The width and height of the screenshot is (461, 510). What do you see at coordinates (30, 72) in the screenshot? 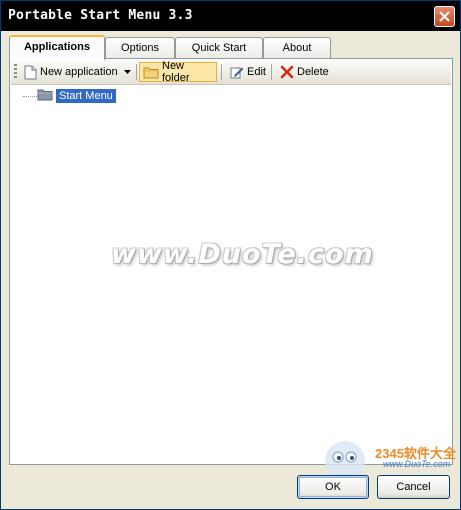
I see `new-document-icon` at bounding box center [30, 72].